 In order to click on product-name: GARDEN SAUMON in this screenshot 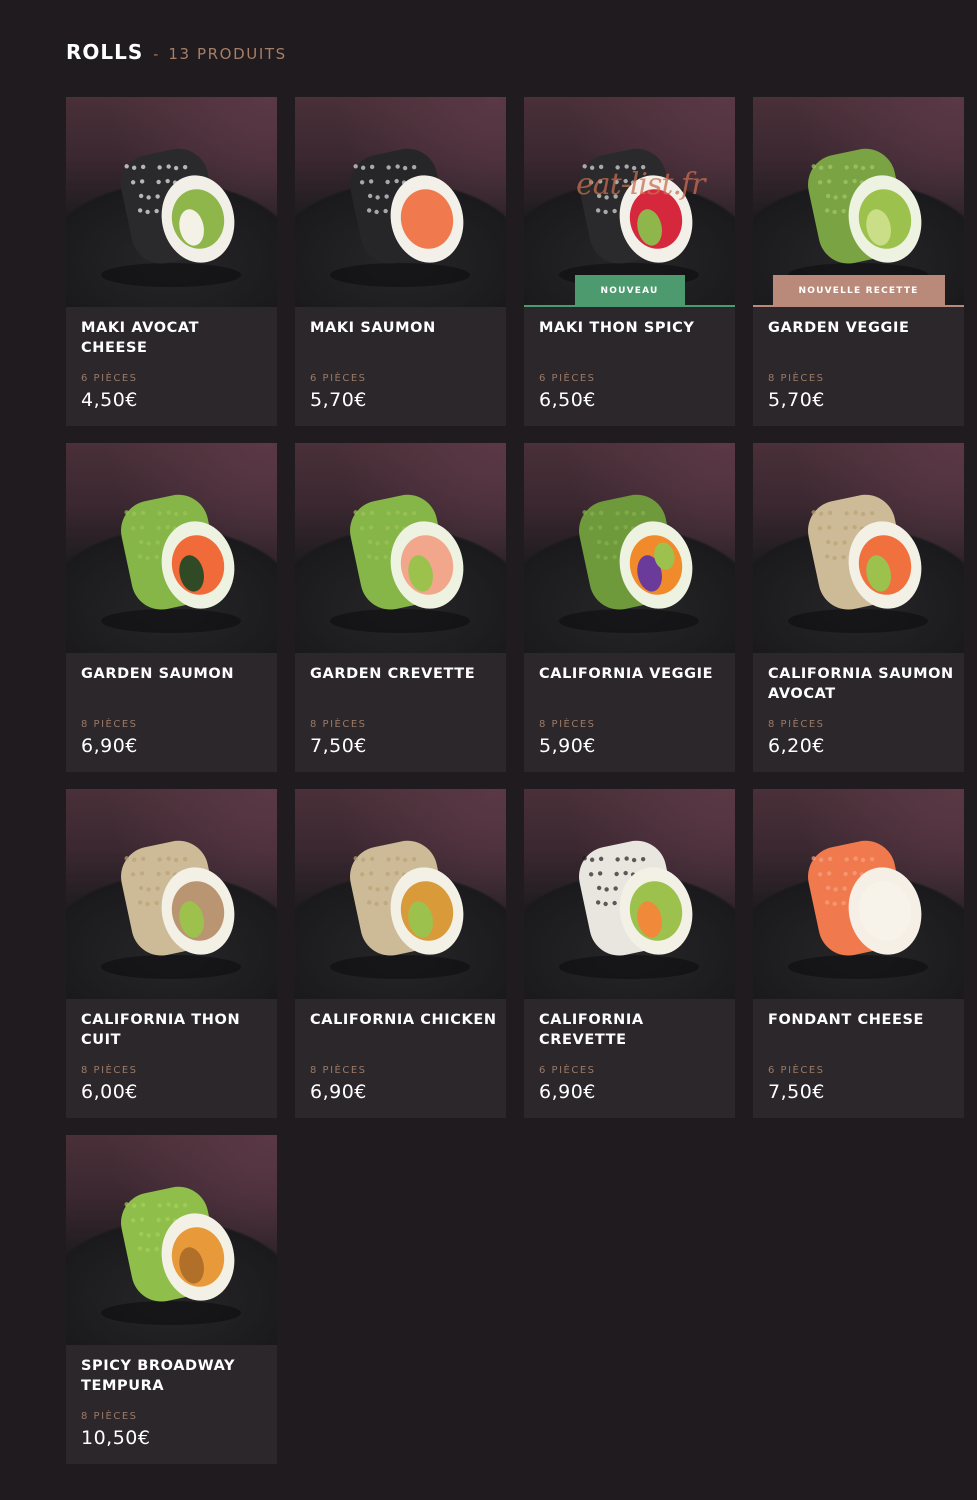, I will do `click(175, 675)`.